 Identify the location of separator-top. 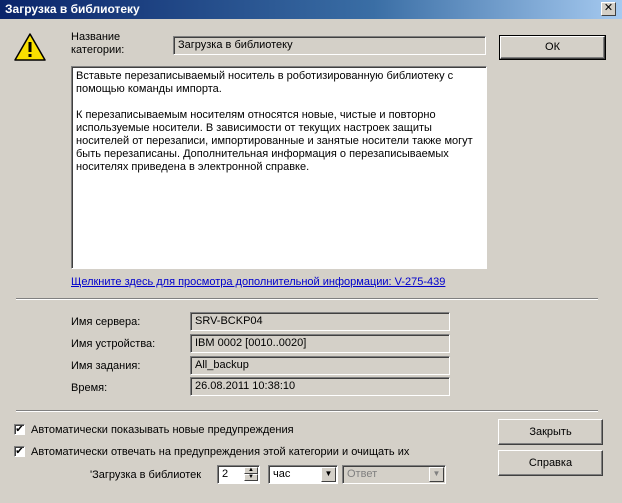
(307, 299).